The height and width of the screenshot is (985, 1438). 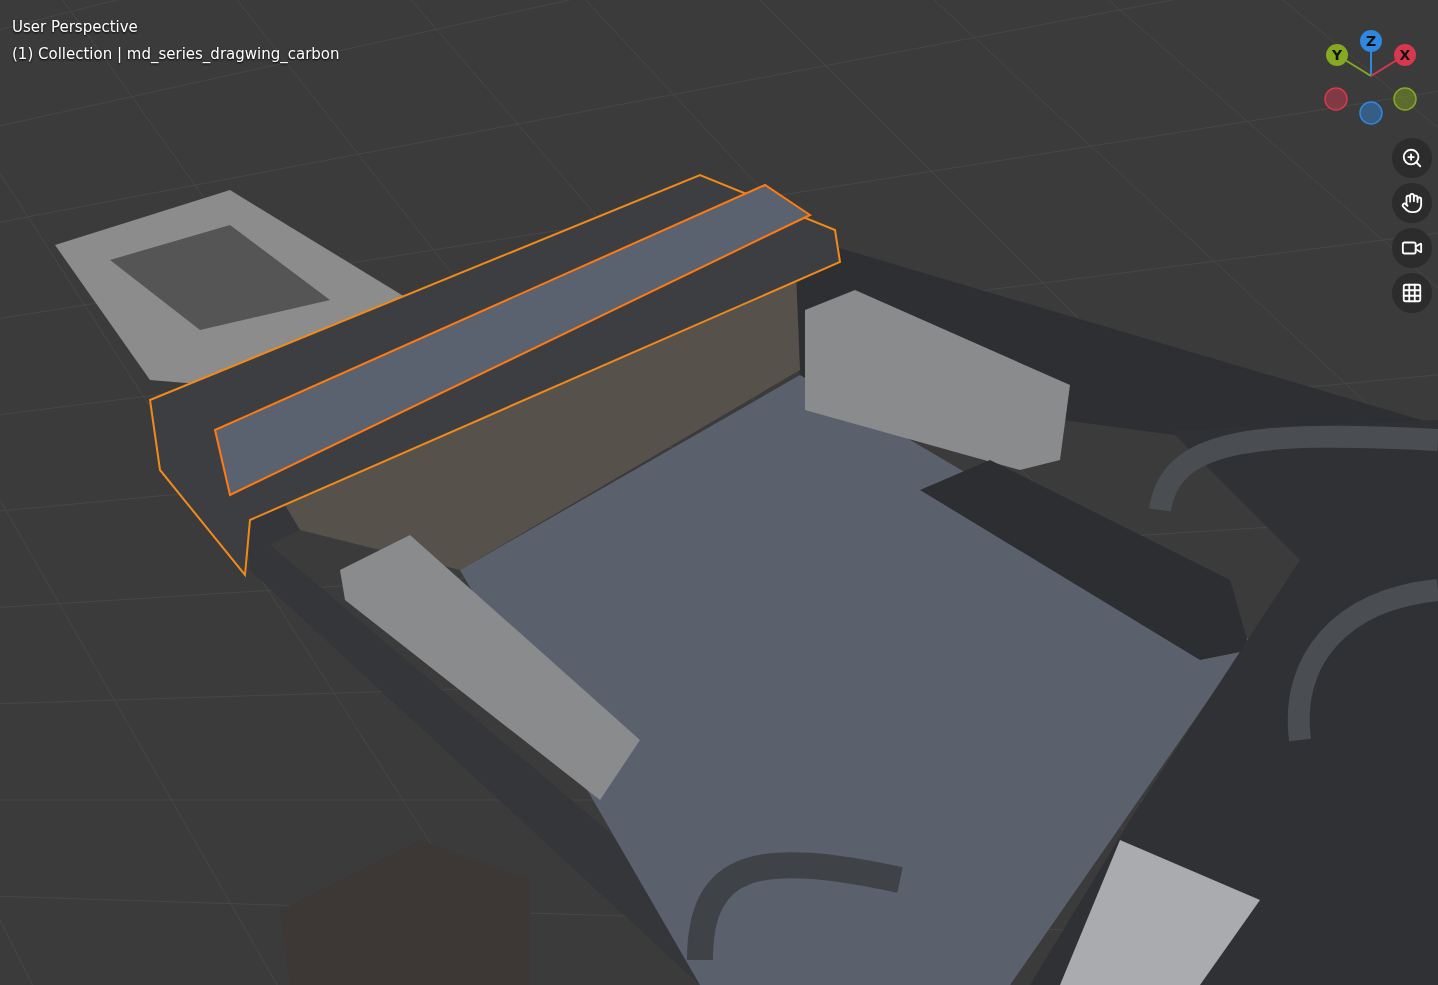 What do you see at coordinates (75, 27) in the screenshot?
I see `viewport-info-text: User Perspective` at bounding box center [75, 27].